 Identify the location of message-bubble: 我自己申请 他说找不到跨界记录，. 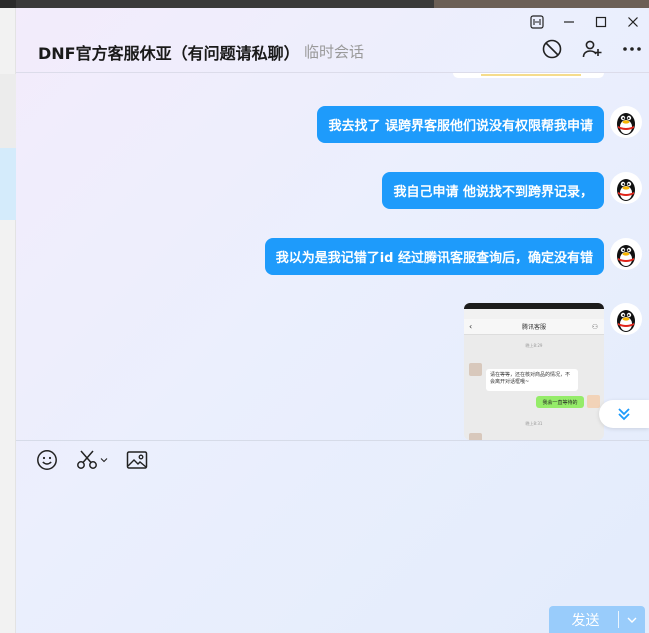
(493, 190).